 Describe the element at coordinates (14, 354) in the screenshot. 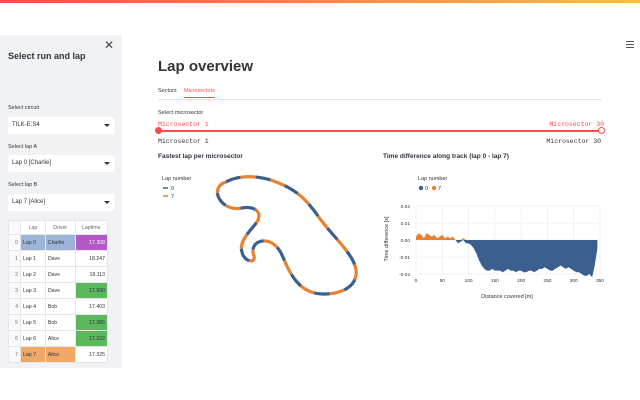

I see `row-index: 7` at that location.